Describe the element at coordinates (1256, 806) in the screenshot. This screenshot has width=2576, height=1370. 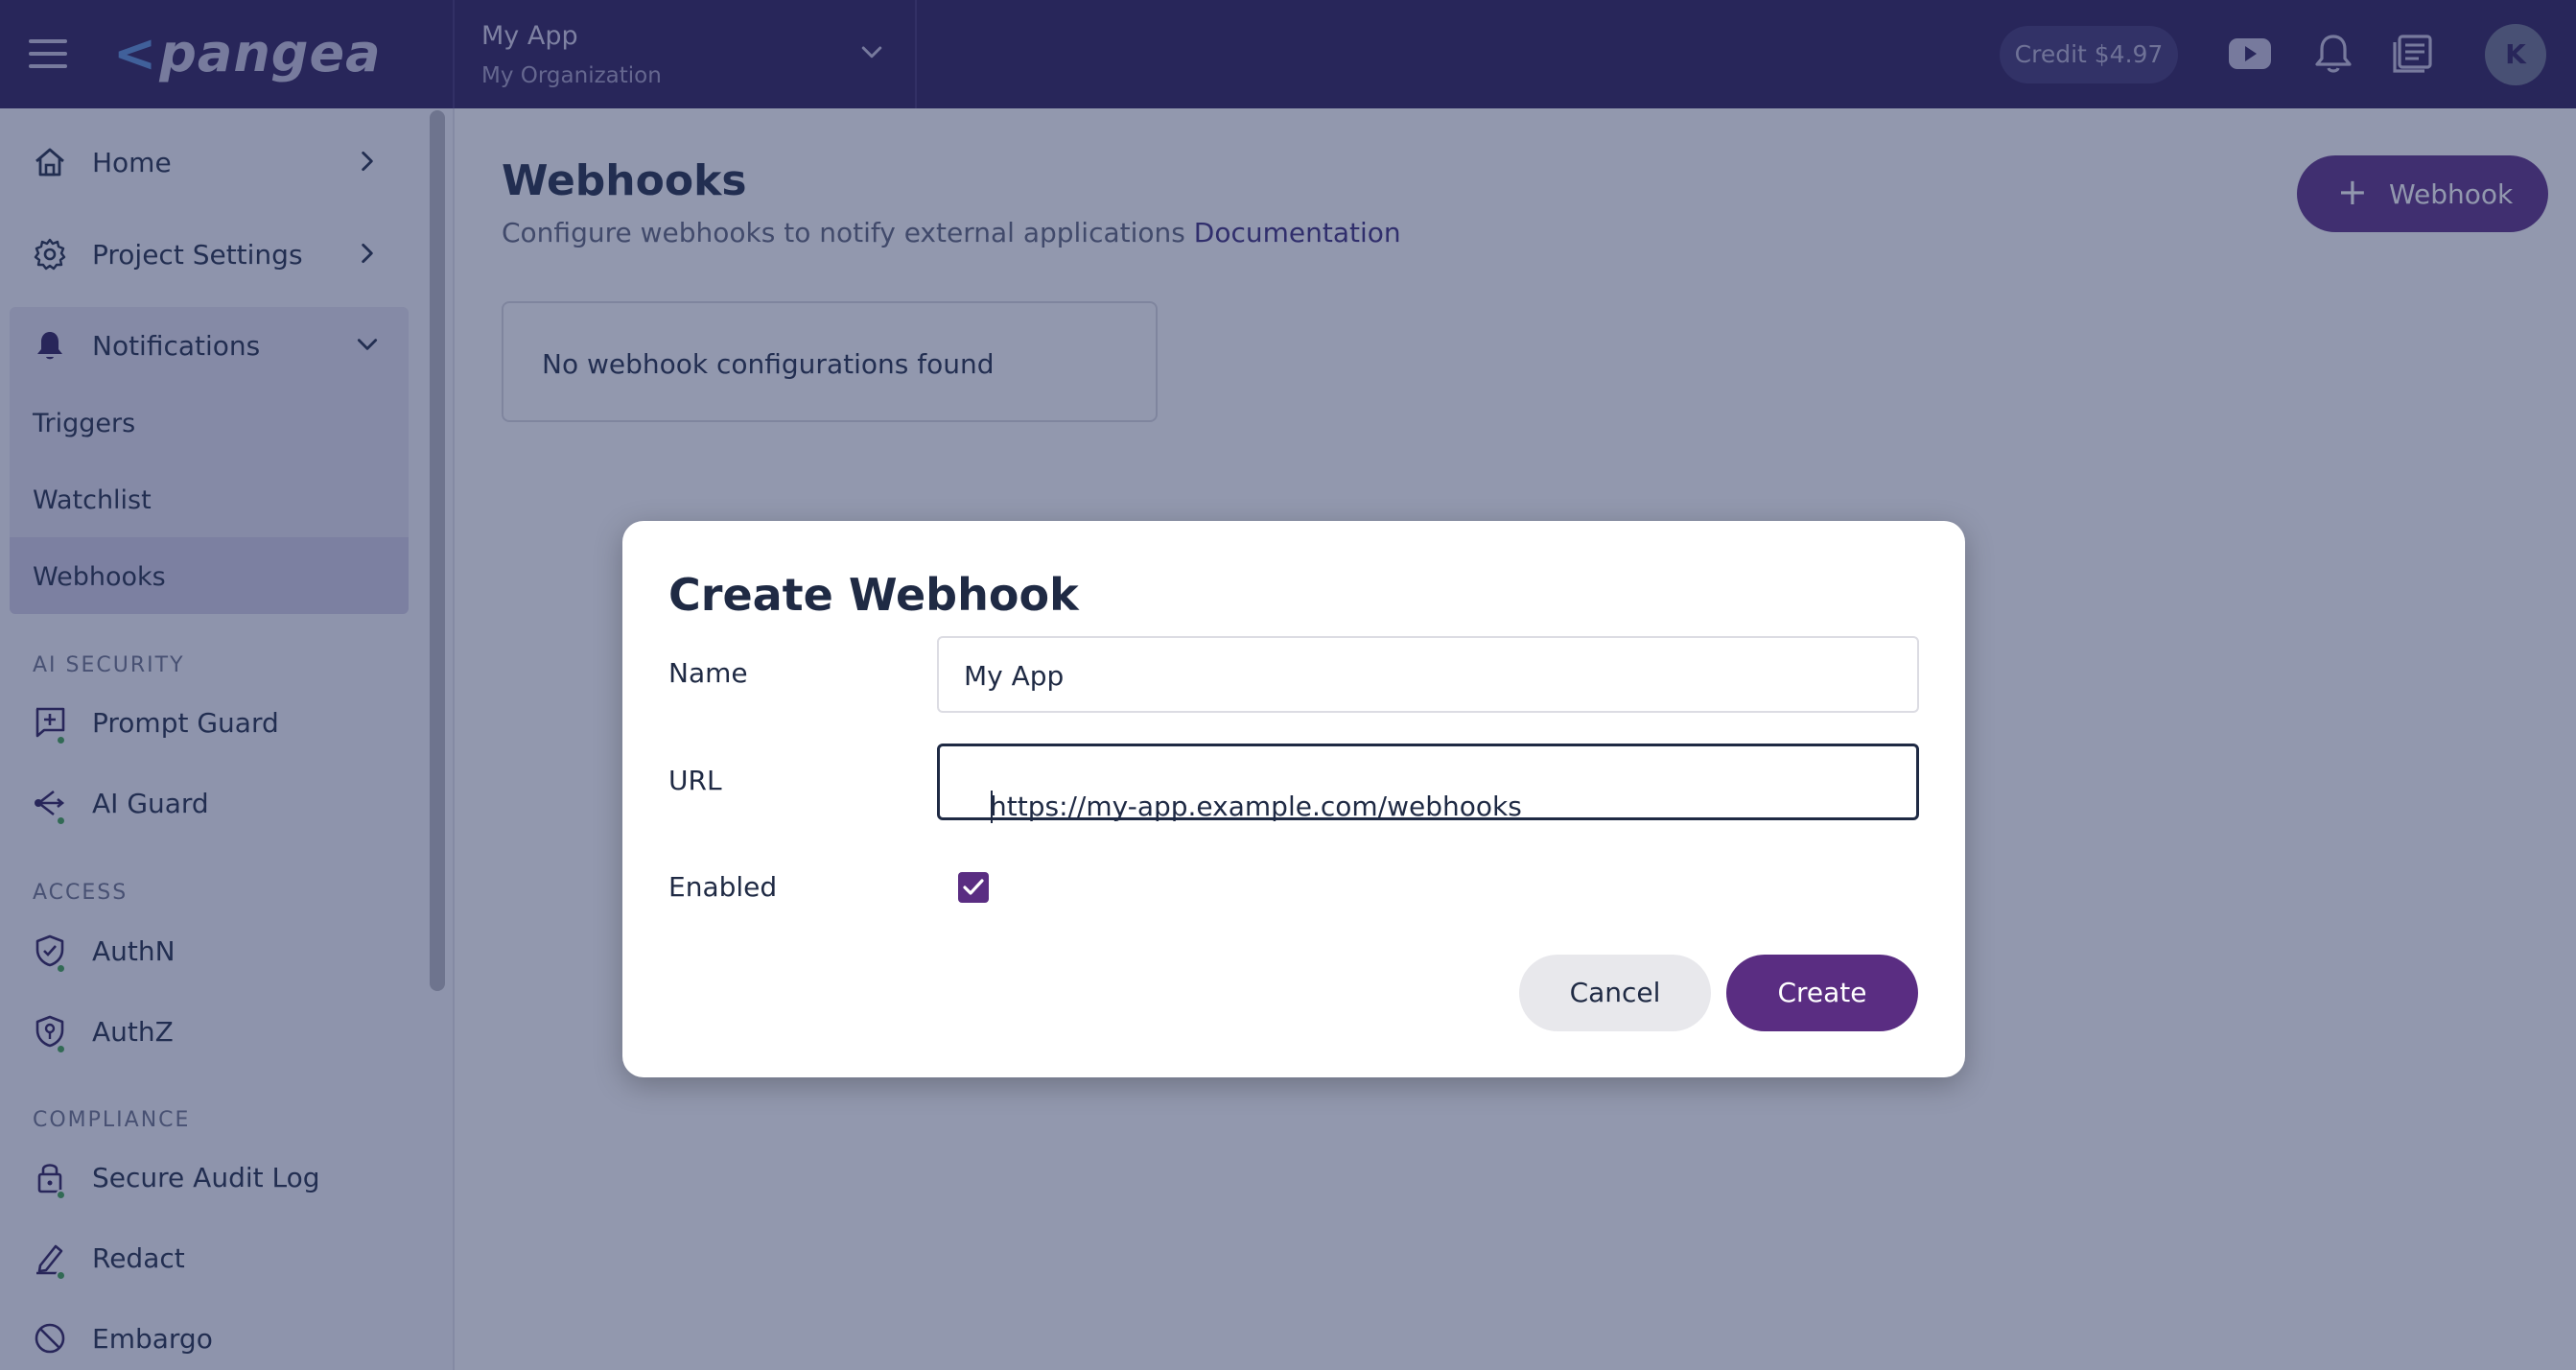
I see `url-value: https://my-app.example.com/webhooks` at that location.